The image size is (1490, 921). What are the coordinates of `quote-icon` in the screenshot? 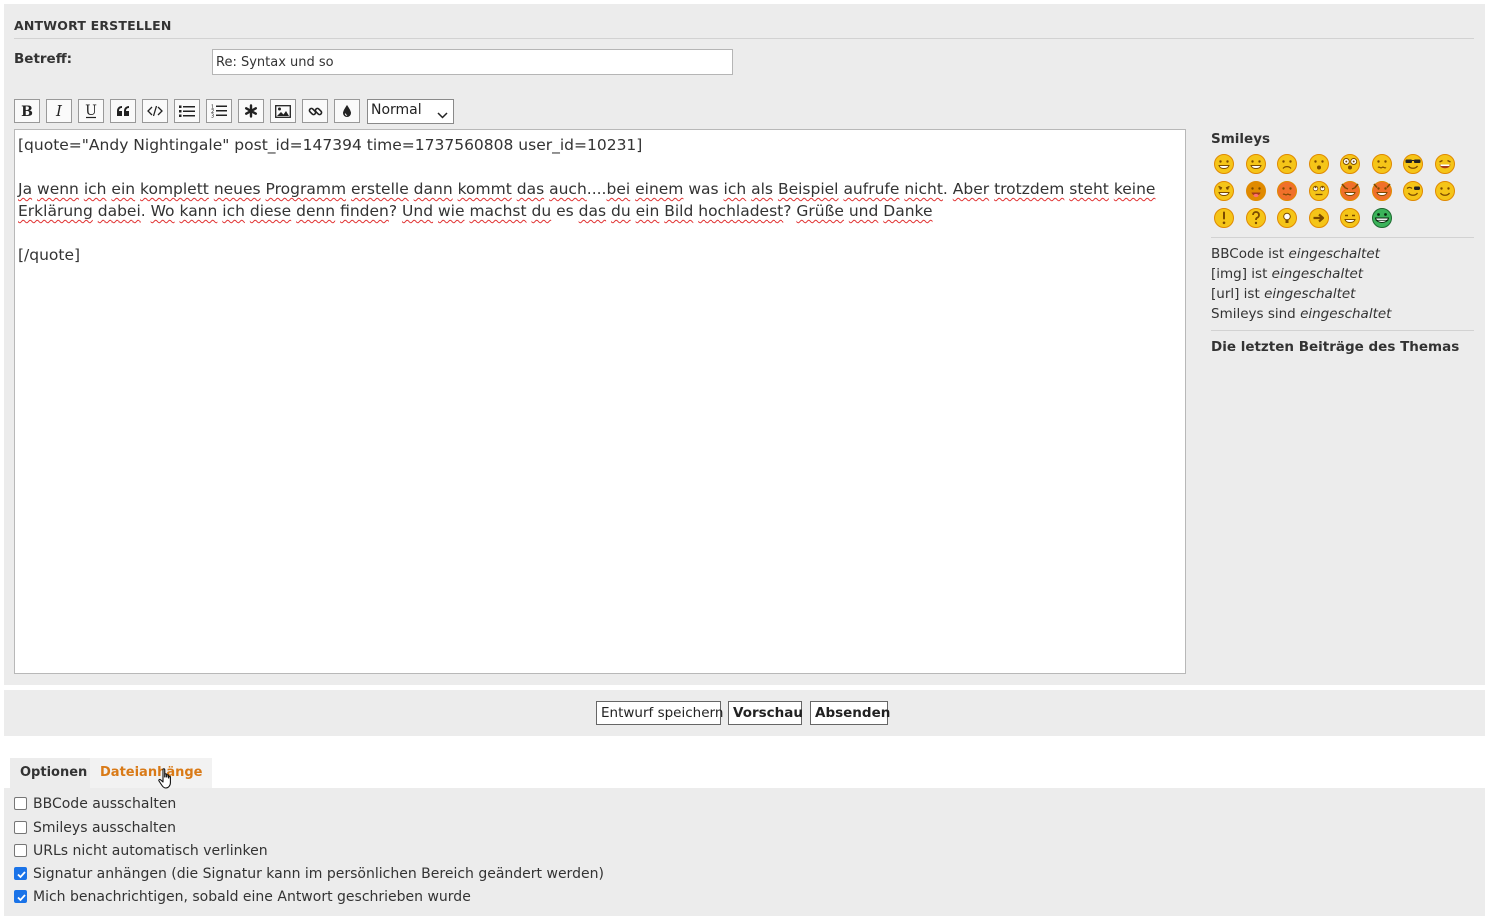 It's located at (123, 111).